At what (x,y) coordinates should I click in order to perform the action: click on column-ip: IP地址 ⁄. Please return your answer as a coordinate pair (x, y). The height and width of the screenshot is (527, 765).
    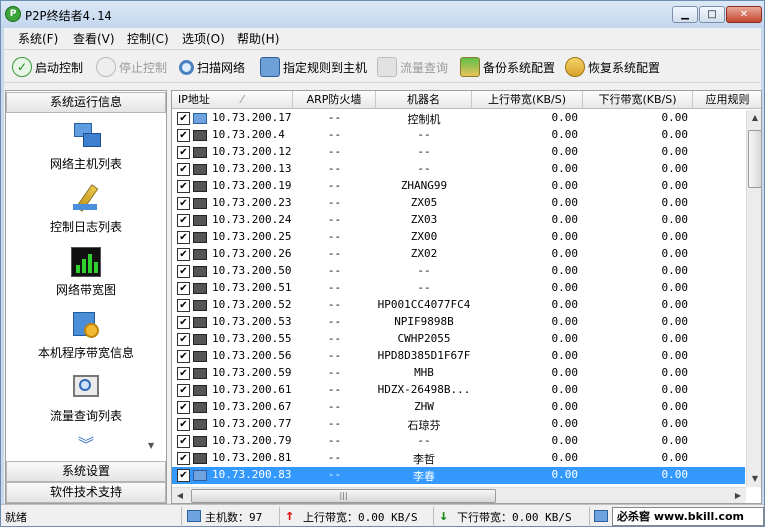
    Looking at the image, I should click on (232, 100).